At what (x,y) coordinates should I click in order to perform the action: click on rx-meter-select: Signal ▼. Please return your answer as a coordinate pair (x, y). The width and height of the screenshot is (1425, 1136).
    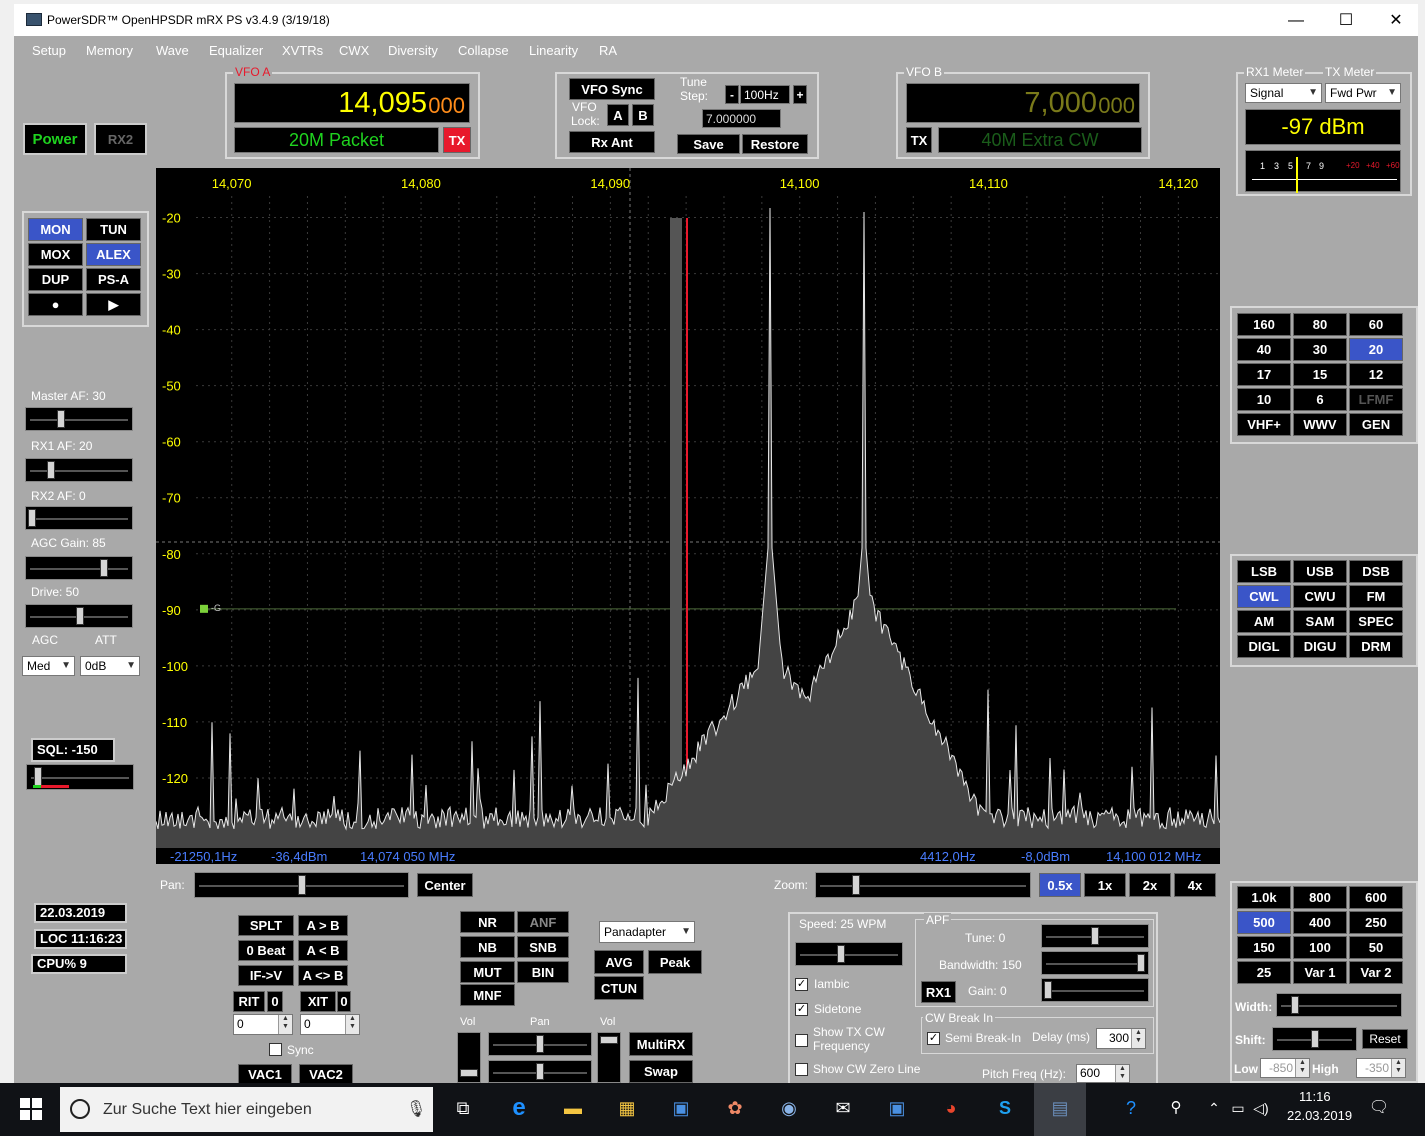
    Looking at the image, I should click on (1283, 93).